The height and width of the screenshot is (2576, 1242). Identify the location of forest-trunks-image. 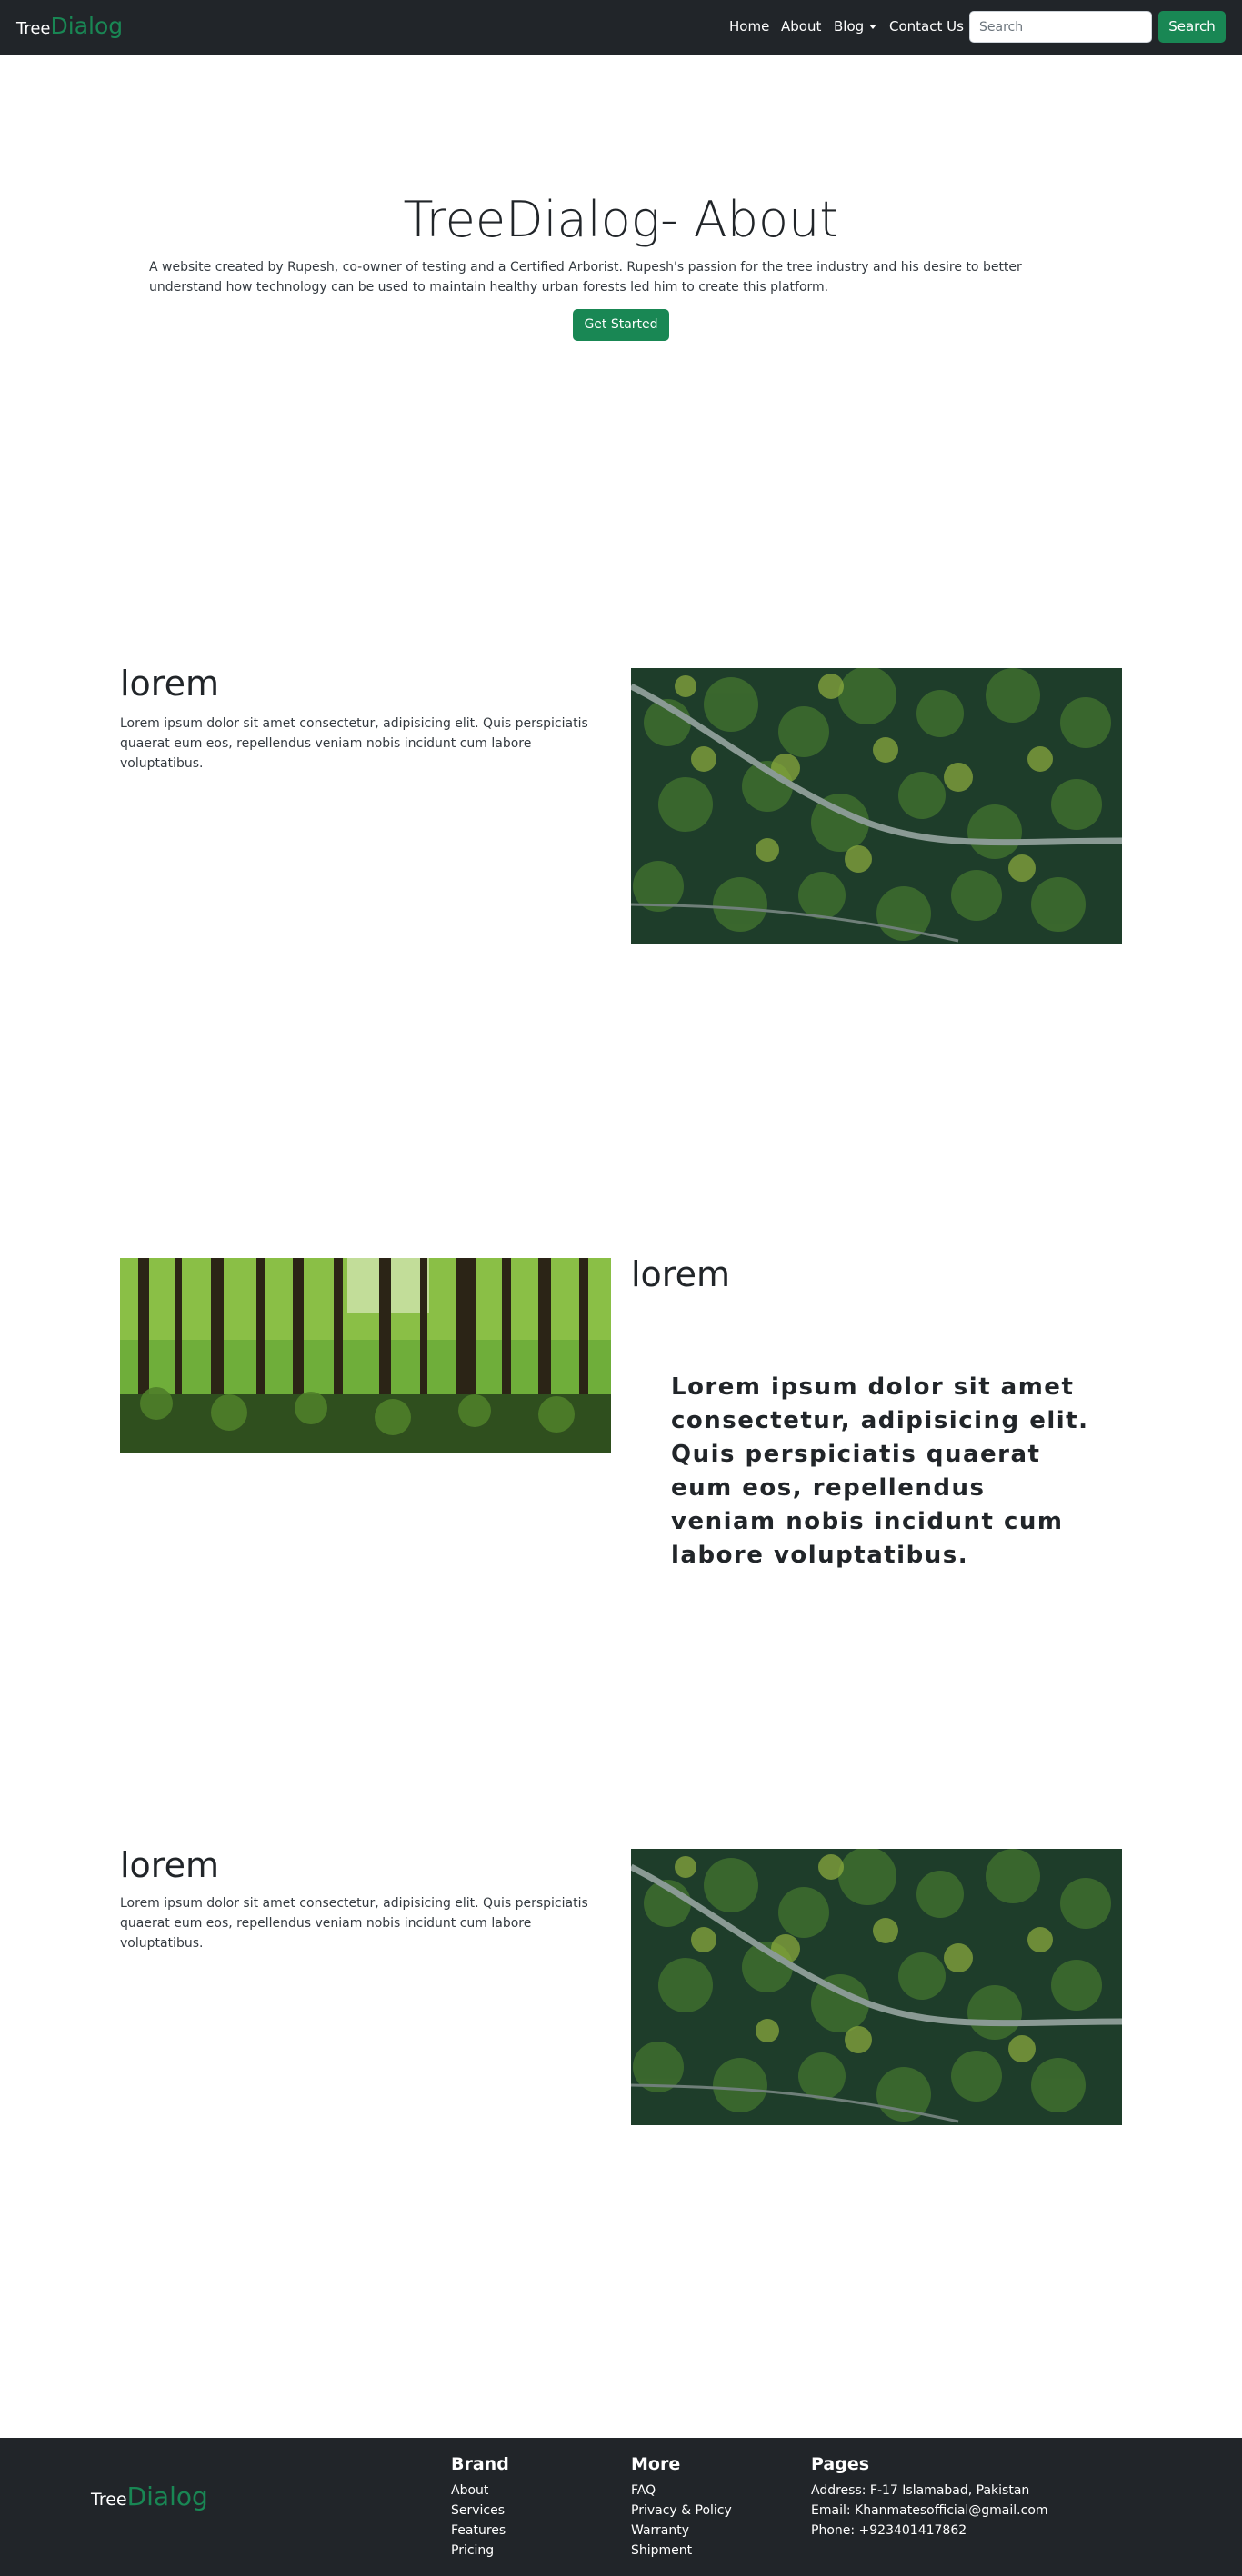
(366, 1355).